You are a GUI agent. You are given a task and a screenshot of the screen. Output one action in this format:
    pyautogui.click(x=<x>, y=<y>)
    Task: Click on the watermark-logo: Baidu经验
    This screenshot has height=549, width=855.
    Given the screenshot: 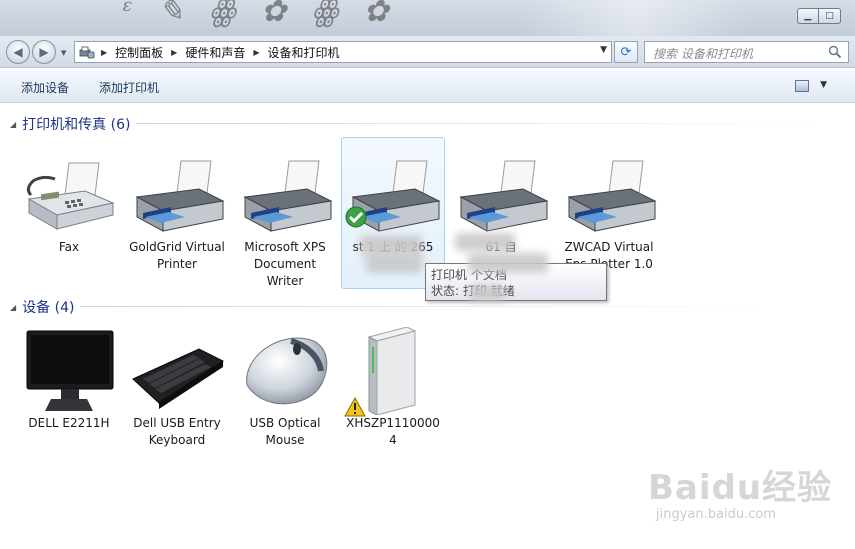 What is the action you would take?
    pyautogui.click(x=740, y=488)
    